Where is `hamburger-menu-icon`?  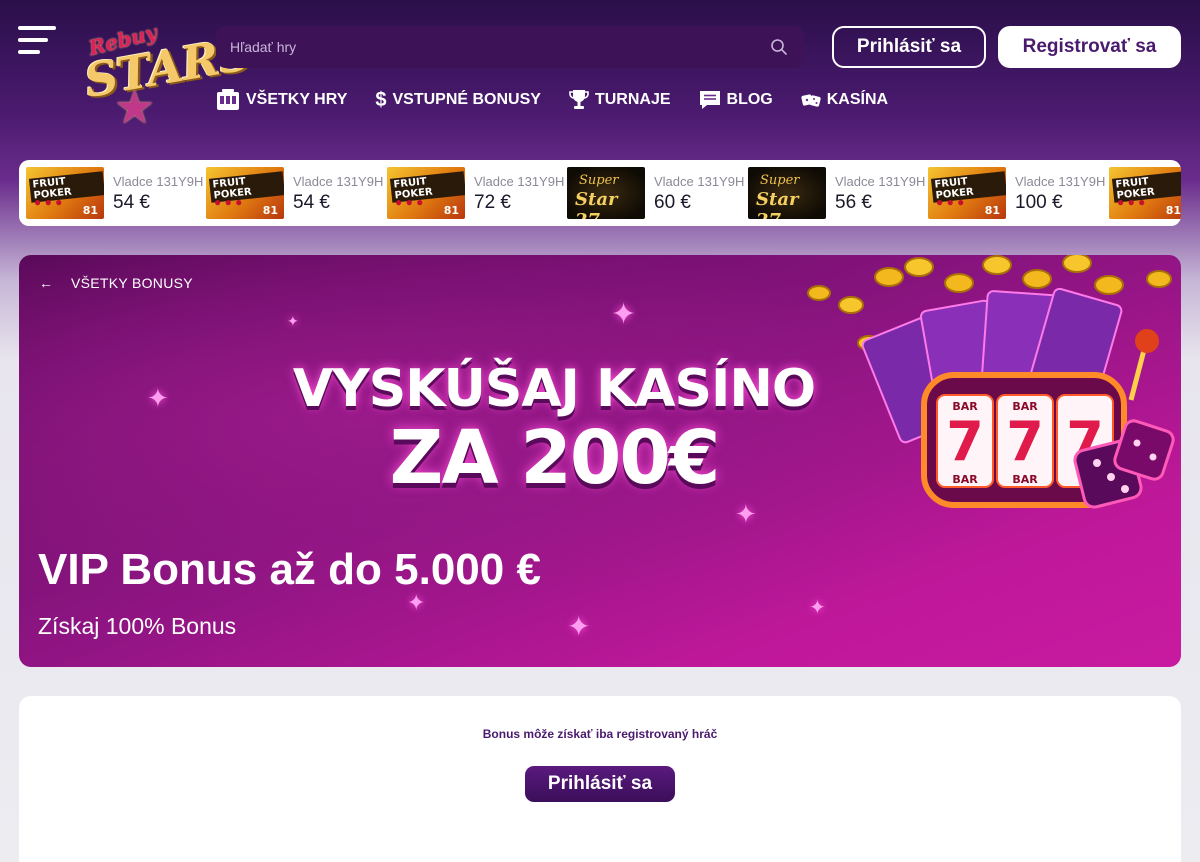
hamburger-menu-icon is located at coordinates (37, 41).